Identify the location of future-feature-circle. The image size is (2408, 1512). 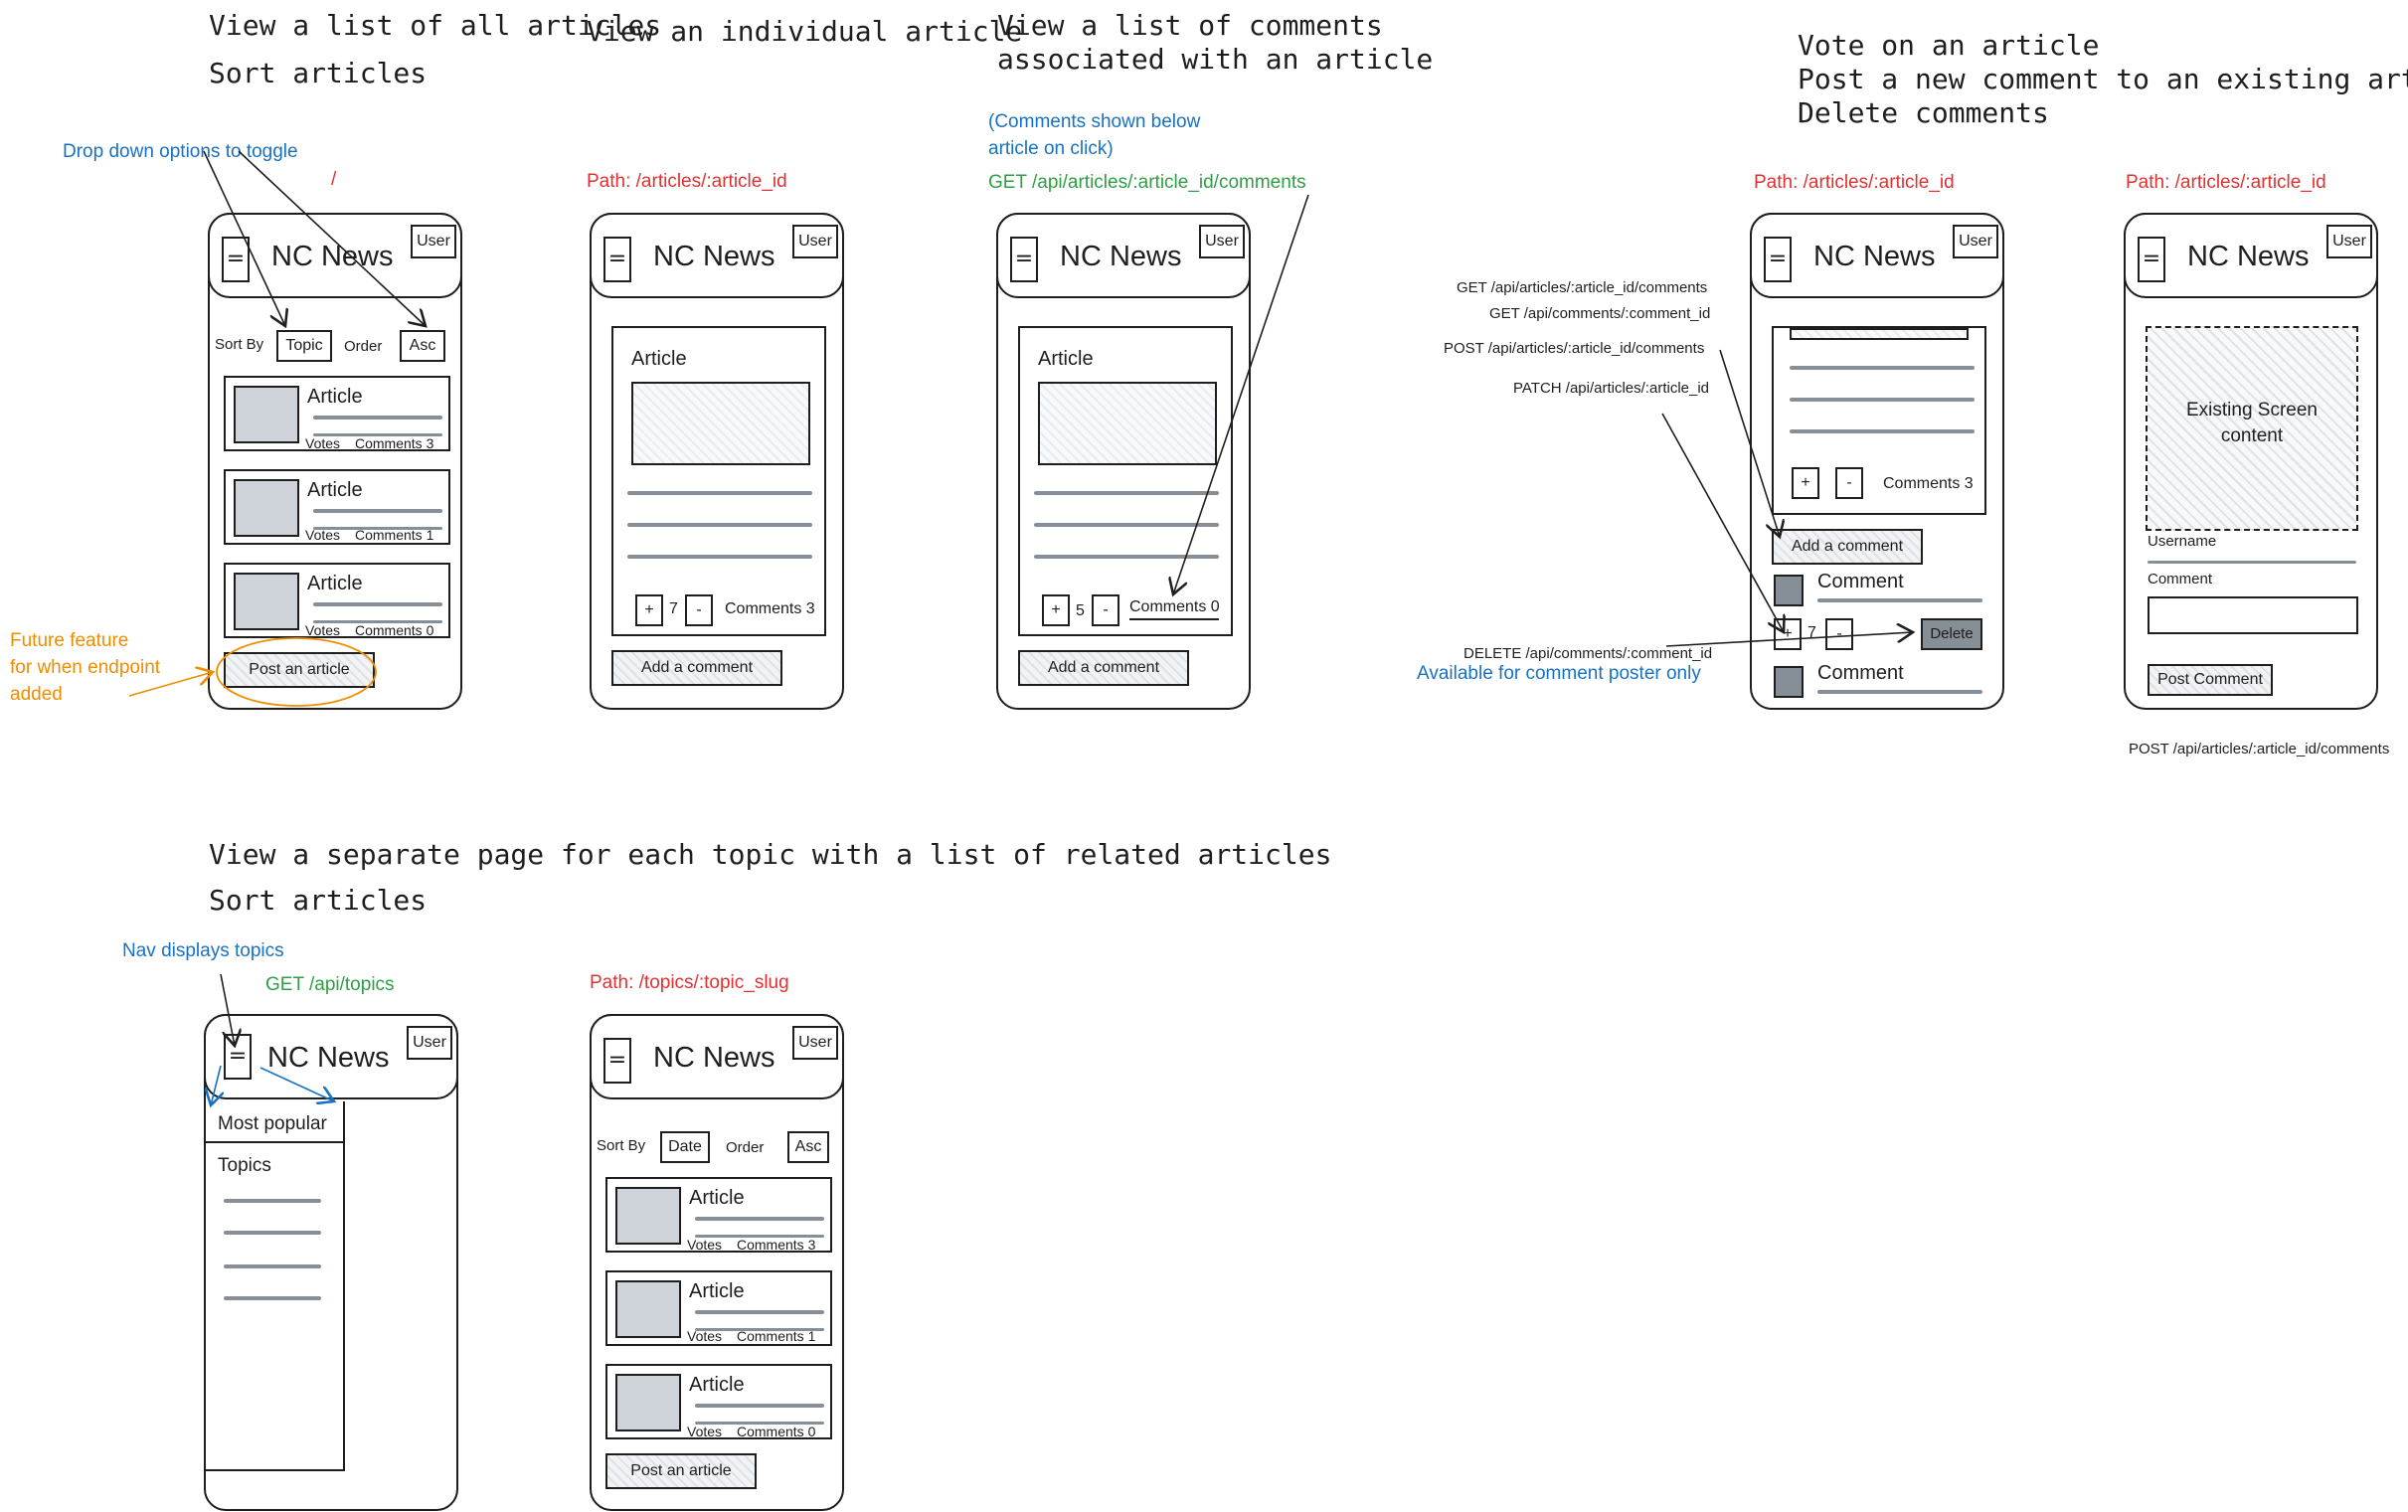
(296, 672).